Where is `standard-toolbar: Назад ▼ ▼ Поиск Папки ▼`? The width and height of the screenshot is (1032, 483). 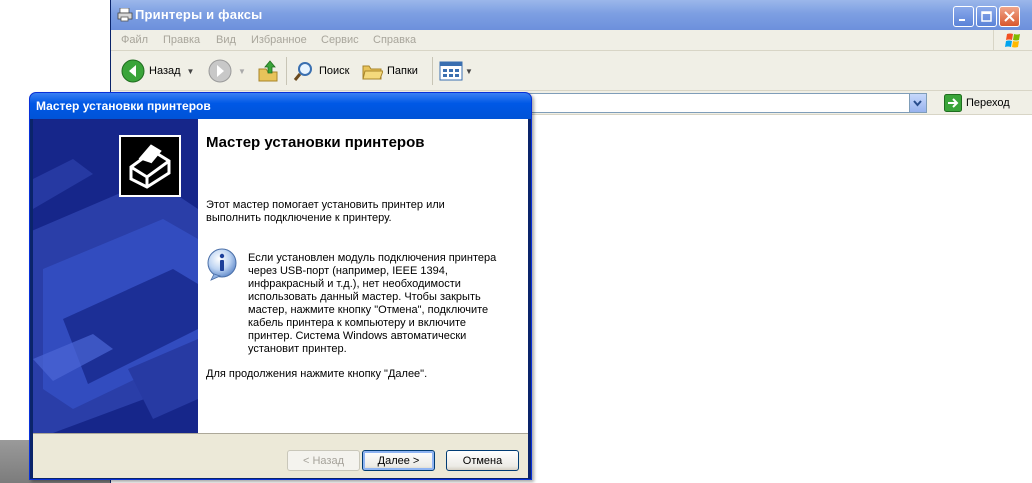 standard-toolbar: Назад ▼ ▼ Поиск Папки ▼ is located at coordinates (571, 71).